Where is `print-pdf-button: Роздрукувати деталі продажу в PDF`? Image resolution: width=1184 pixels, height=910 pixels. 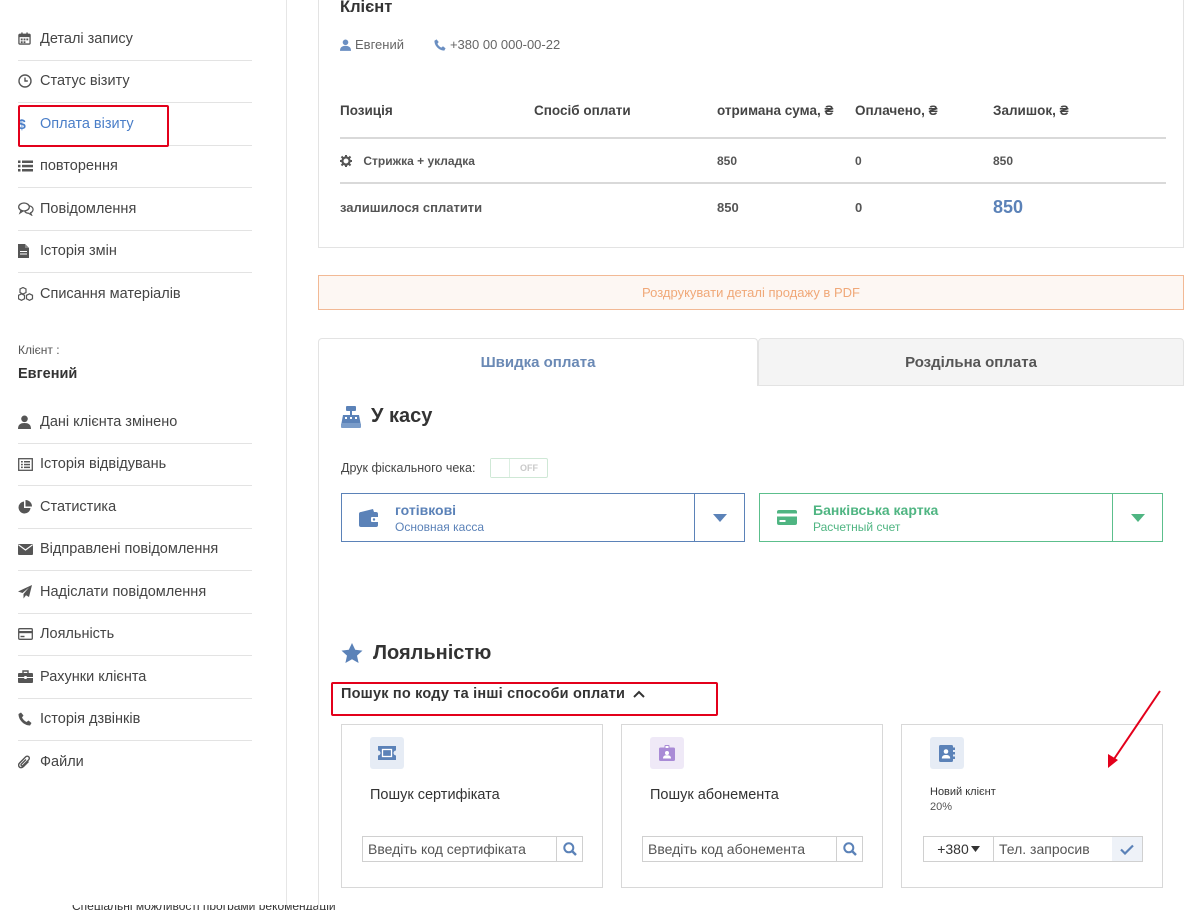 print-pdf-button: Роздрукувати деталі продажу в PDF is located at coordinates (751, 292).